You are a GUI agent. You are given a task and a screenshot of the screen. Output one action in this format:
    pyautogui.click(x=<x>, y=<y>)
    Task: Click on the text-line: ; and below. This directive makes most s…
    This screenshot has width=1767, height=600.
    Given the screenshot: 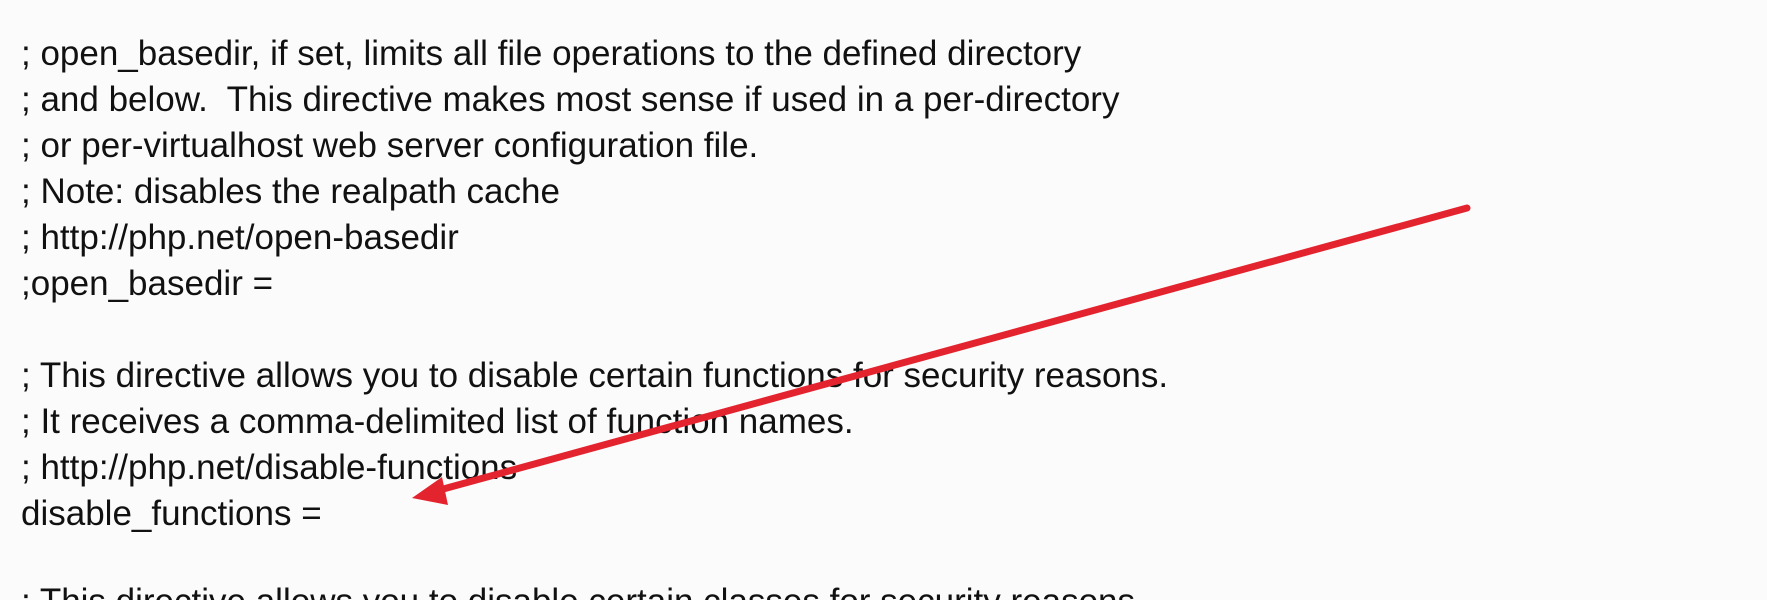 What is the action you would take?
    pyautogui.click(x=894, y=104)
    